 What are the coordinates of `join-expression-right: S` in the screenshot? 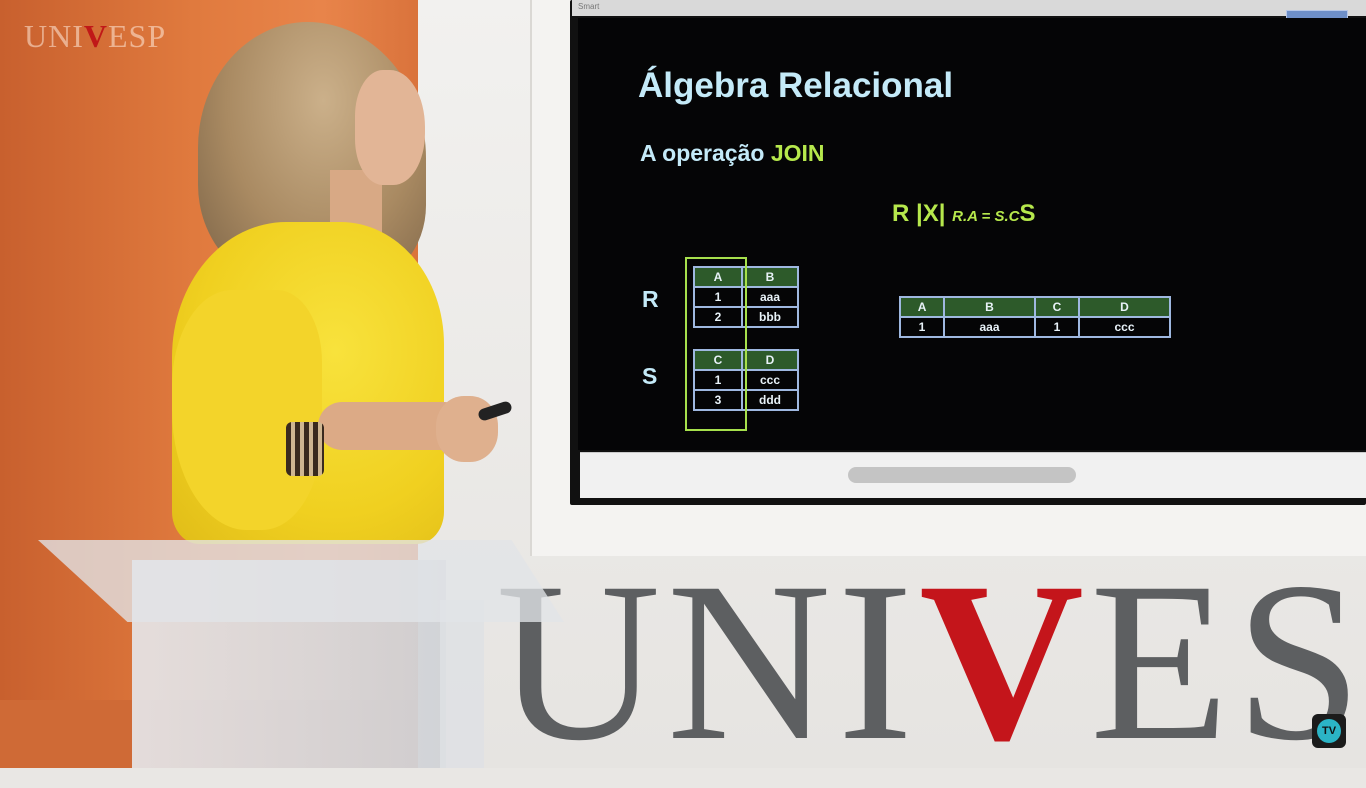 It's located at (1027, 213).